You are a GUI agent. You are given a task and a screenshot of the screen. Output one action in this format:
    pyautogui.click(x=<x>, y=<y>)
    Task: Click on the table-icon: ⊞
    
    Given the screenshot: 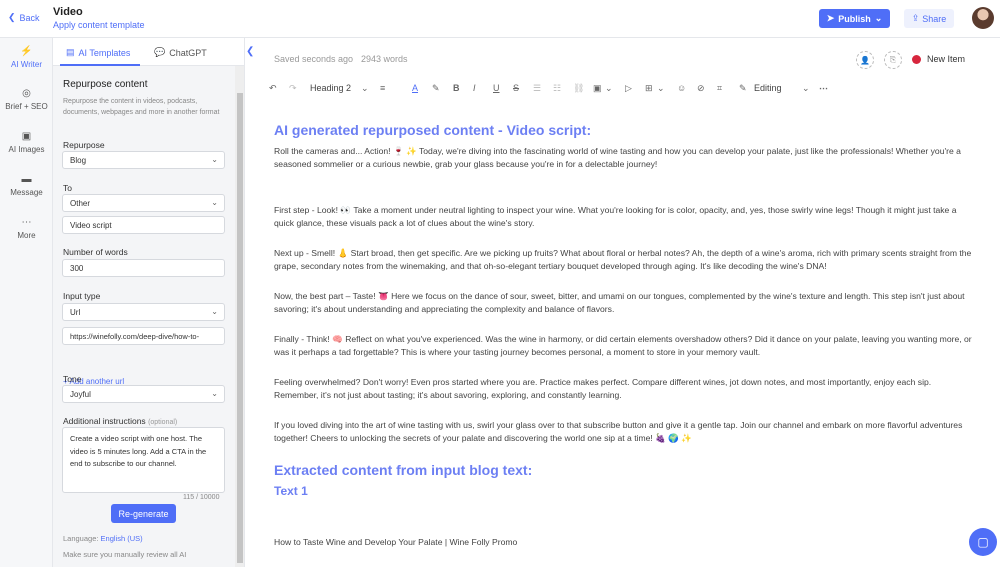 What is the action you would take?
    pyautogui.click(x=649, y=88)
    